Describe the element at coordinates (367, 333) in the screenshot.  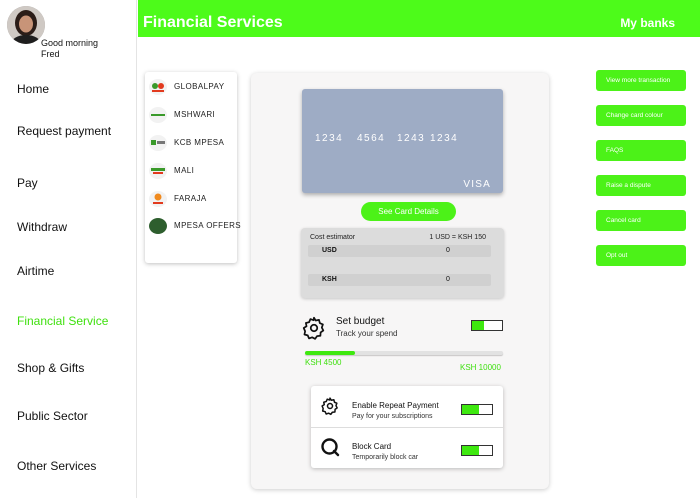
I see `budget-subtitle: Track your spend` at that location.